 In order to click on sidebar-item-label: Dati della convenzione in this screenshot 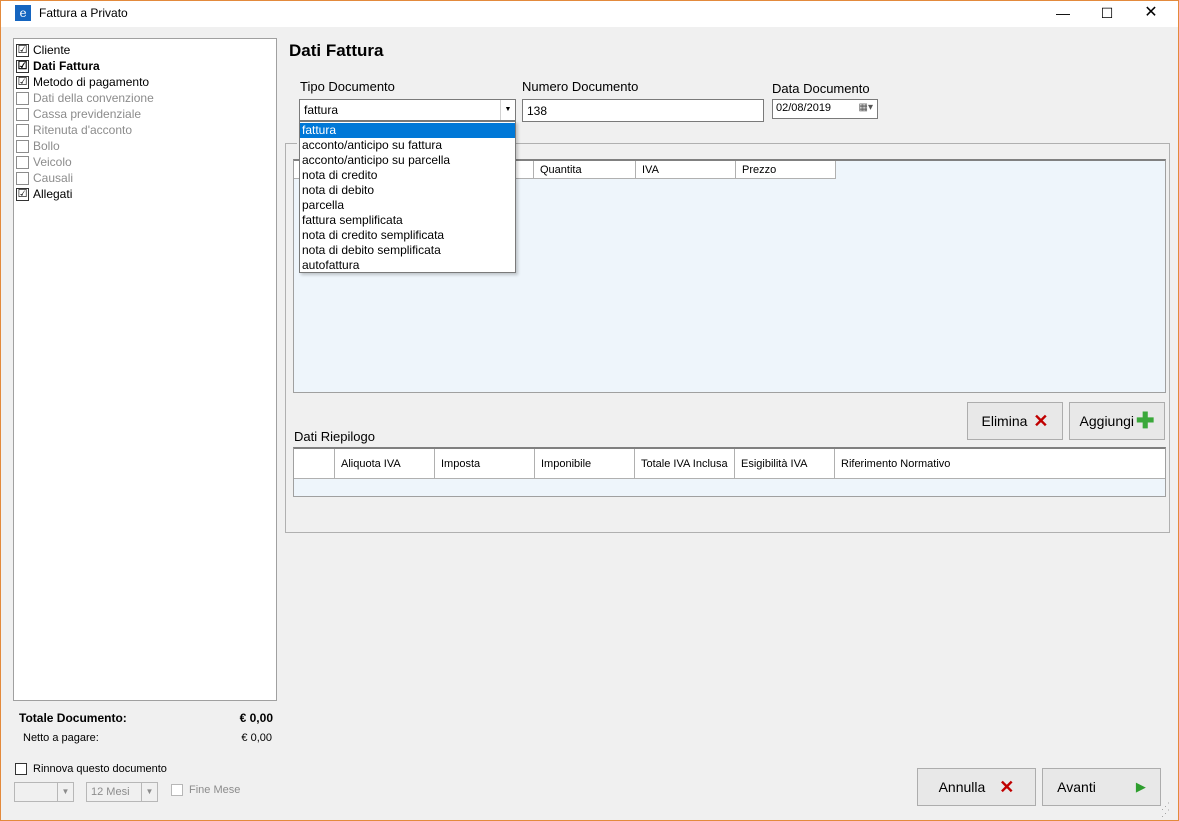, I will do `click(93, 98)`.